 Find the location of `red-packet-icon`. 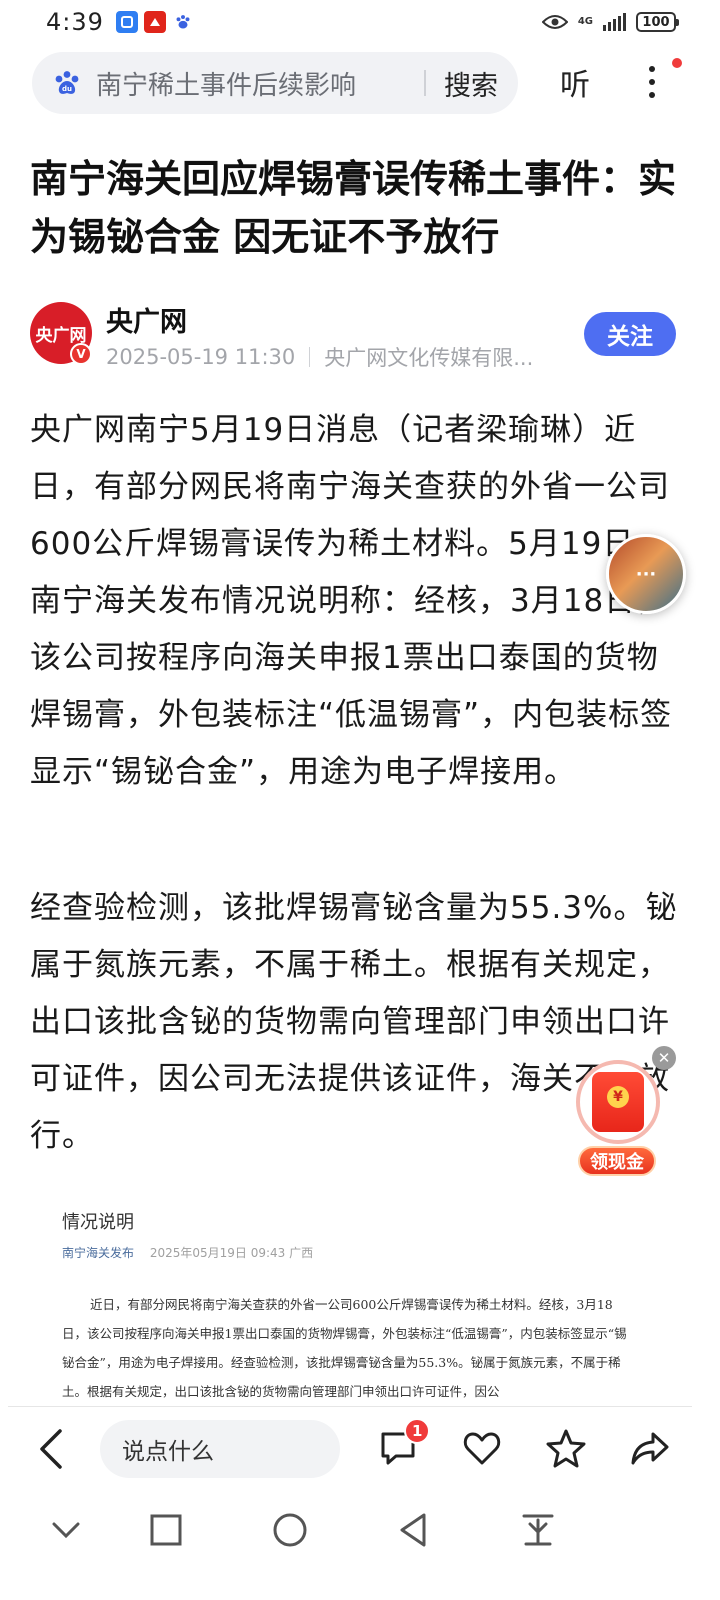

red-packet-icon is located at coordinates (618, 1102).